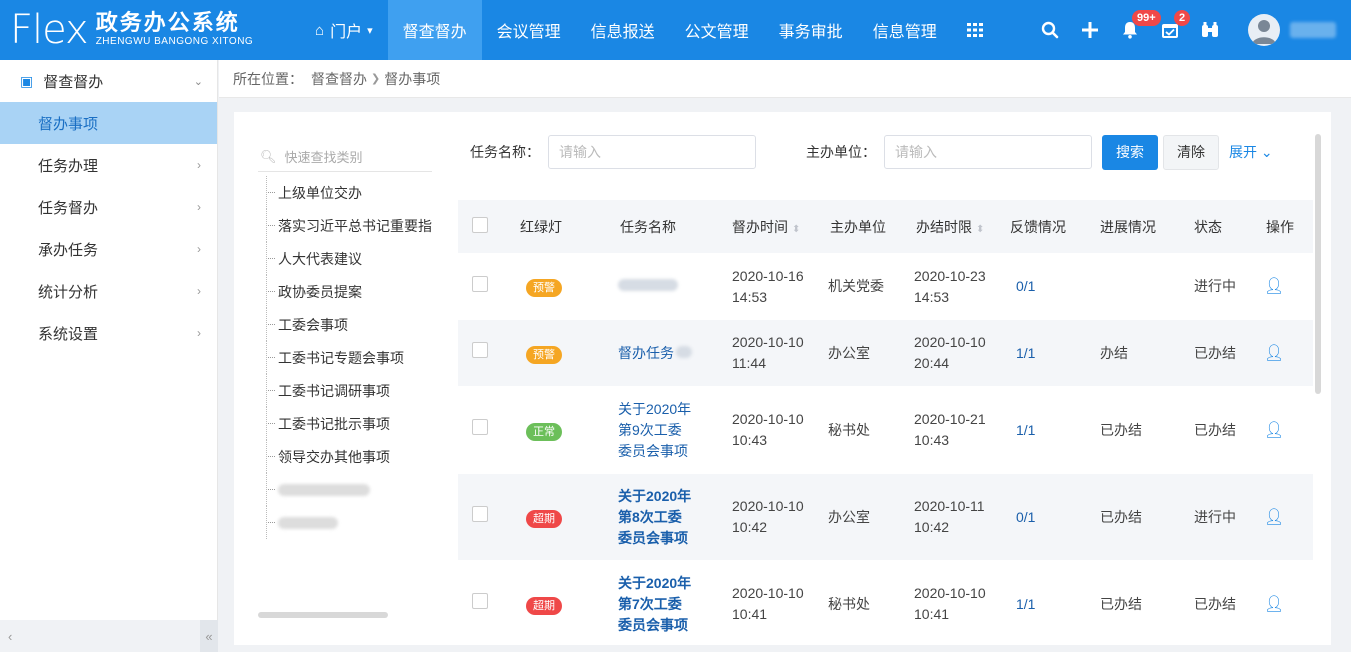  What do you see at coordinates (1130, 152) in the screenshot?
I see `search-button: 搜索` at bounding box center [1130, 152].